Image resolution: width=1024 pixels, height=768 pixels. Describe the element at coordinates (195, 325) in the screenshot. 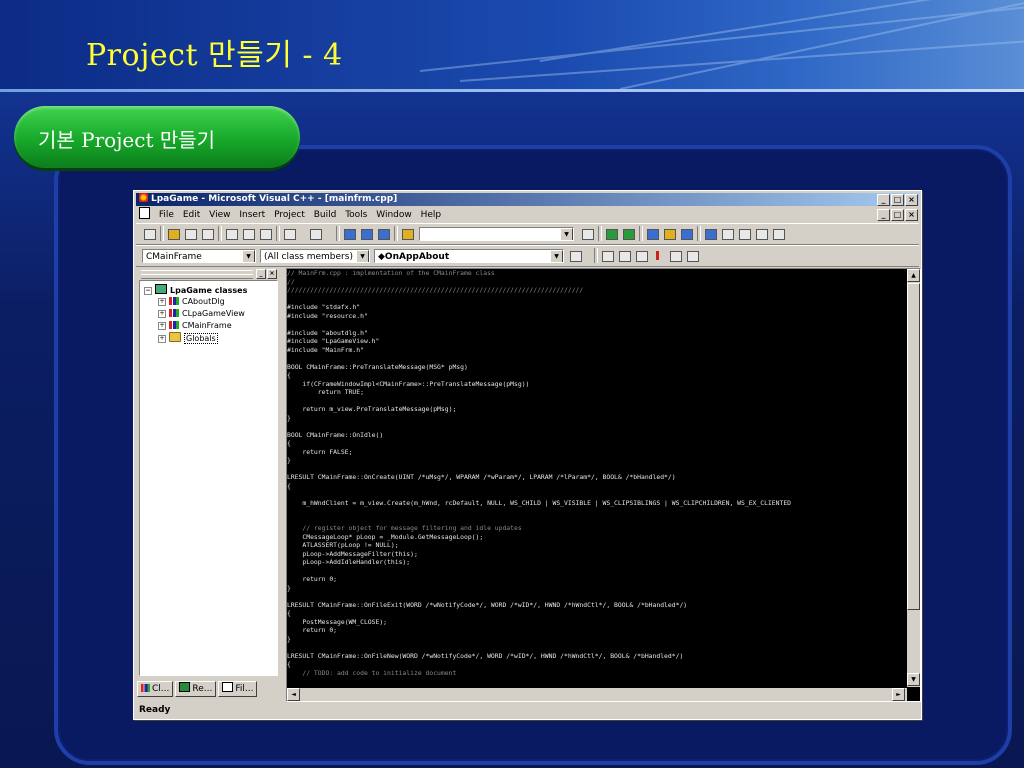

I see `tree-item: + CMainFrame` at that location.